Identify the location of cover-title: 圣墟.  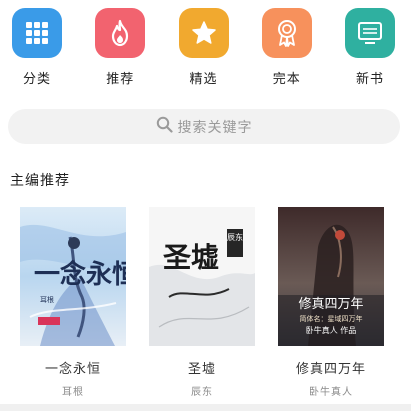
(191, 257).